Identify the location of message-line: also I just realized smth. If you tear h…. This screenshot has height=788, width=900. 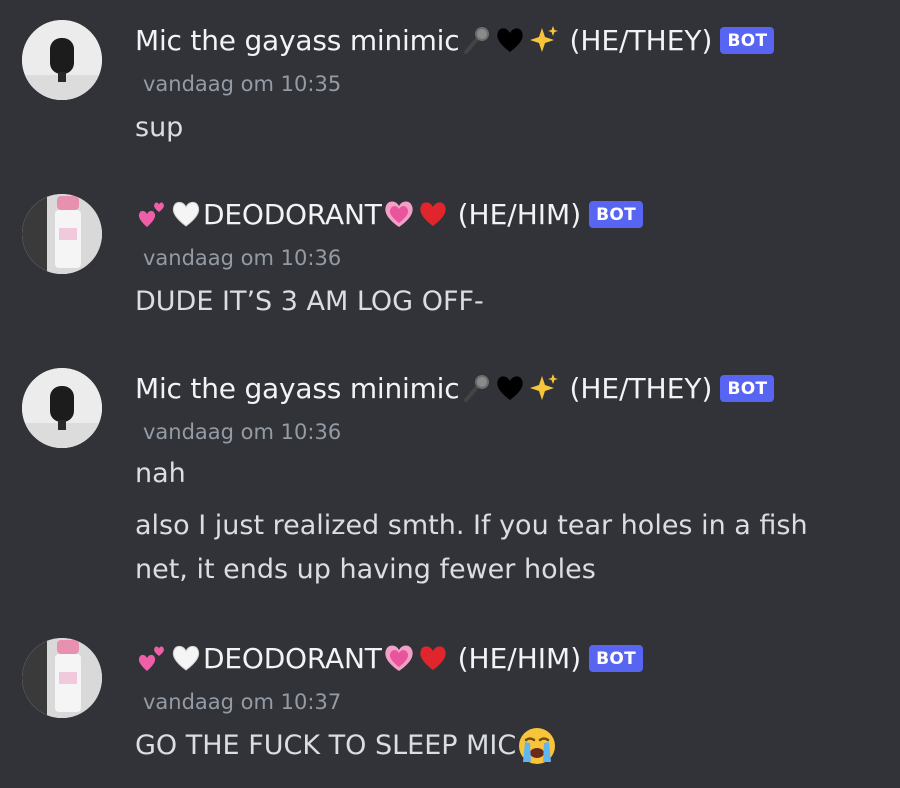
(471, 525).